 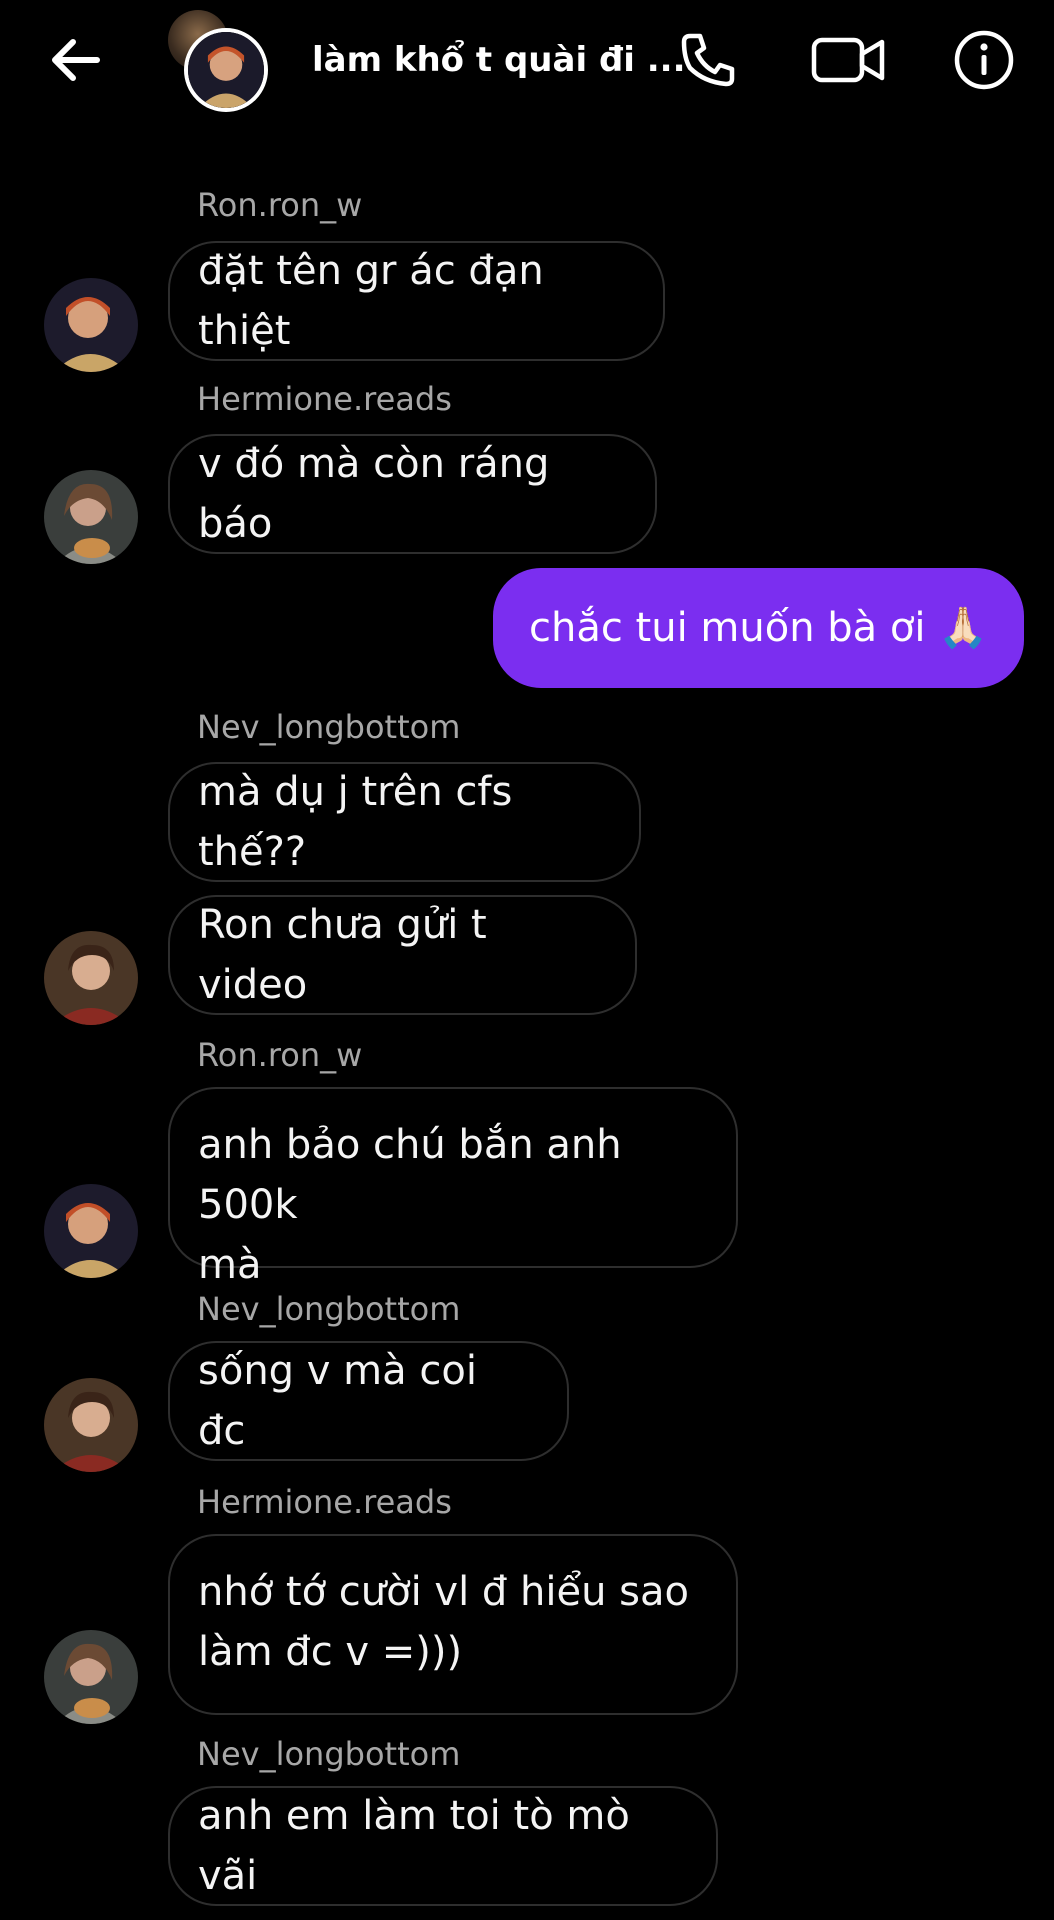 I want to click on message-bubble: mà dụ j trên cfs thế??, so click(x=404, y=822).